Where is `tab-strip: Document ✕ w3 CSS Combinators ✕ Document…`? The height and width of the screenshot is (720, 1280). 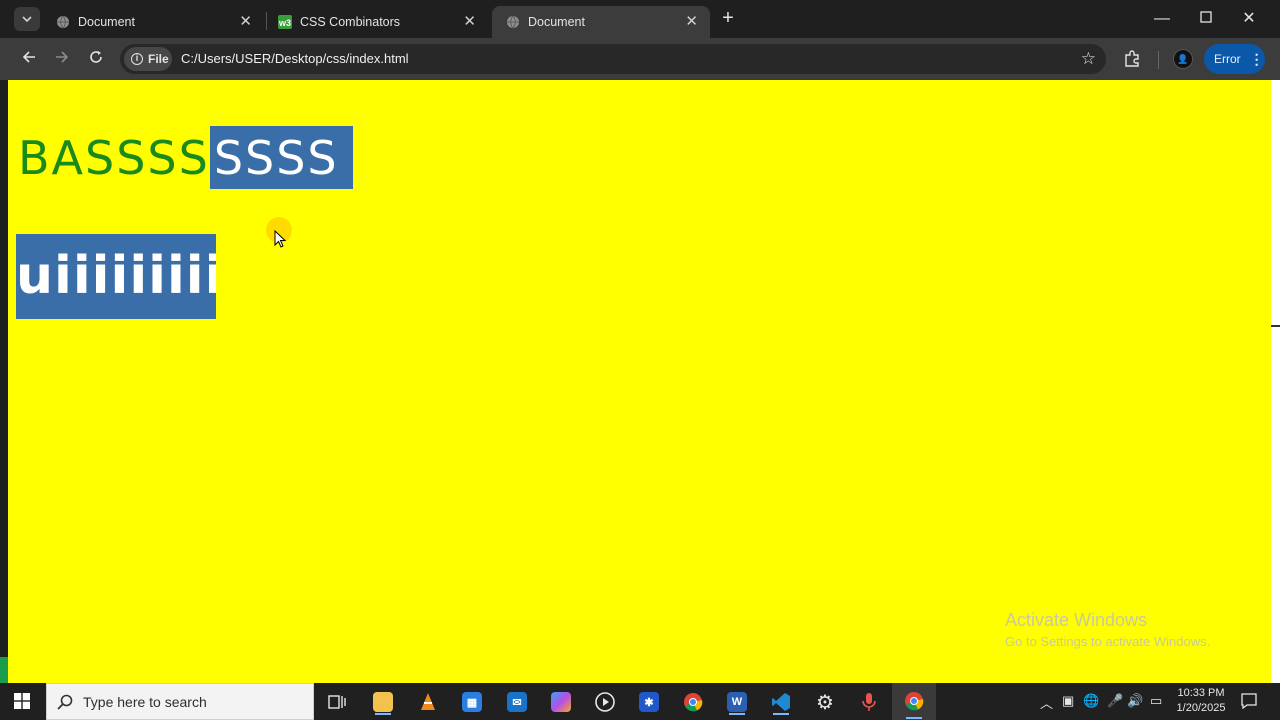 tab-strip: Document ✕ w3 CSS Combinators ✕ Document… is located at coordinates (640, 19).